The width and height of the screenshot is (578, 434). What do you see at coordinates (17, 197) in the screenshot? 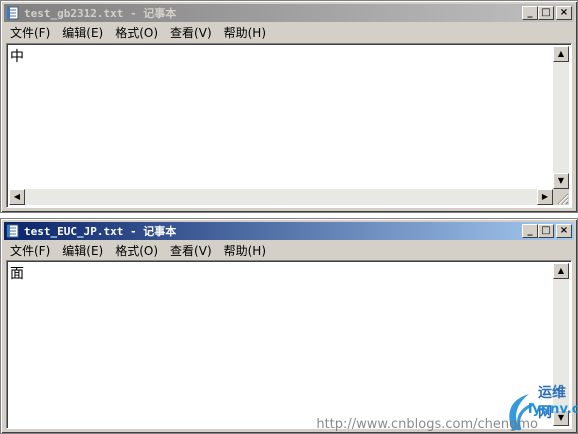
I see `scroll-left-icon: ◀` at bounding box center [17, 197].